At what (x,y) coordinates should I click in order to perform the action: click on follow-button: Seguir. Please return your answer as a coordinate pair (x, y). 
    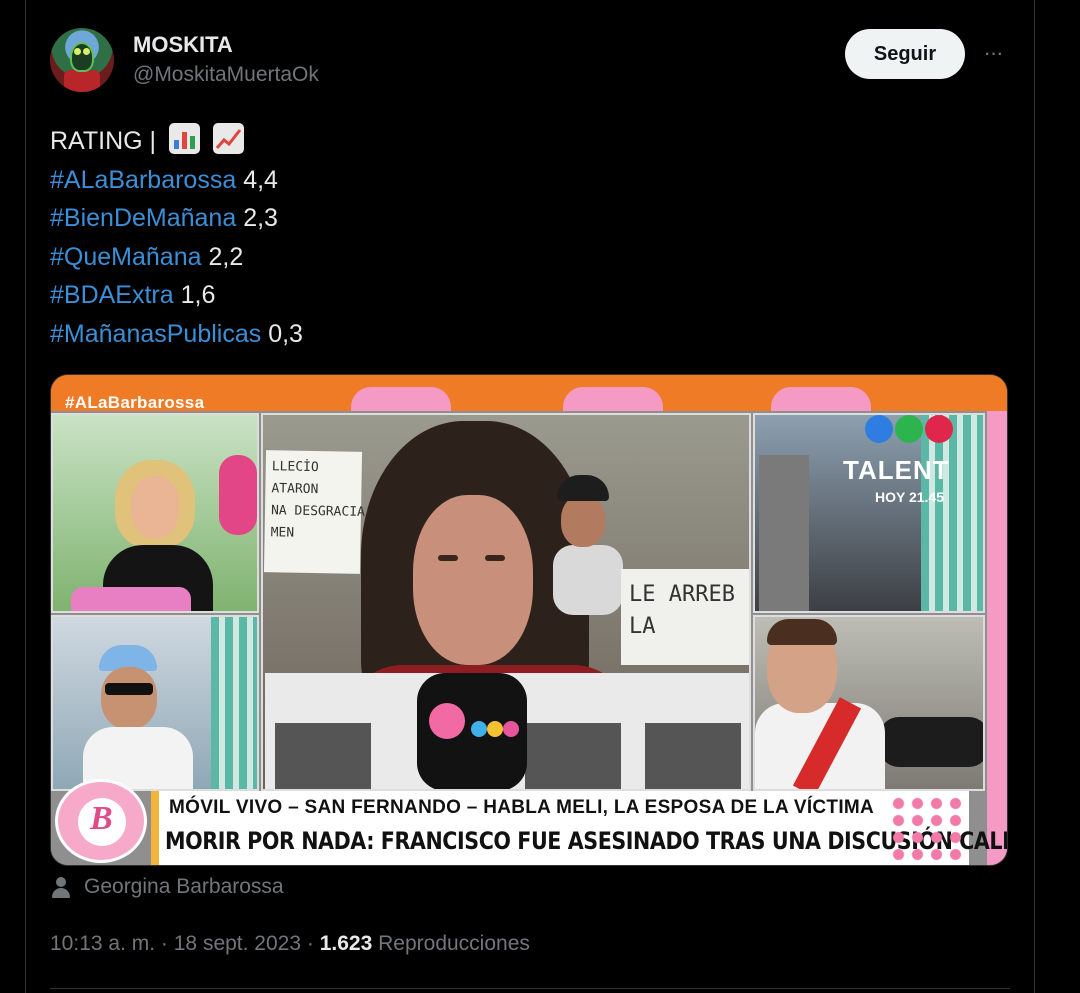
    Looking at the image, I should click on (905, 54).